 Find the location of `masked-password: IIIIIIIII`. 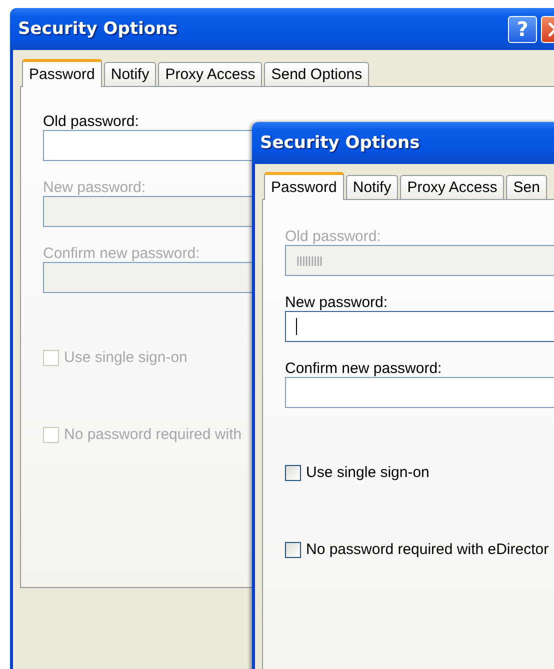

masked-password: IIIIIIIII is located at coordinates (309, 260).